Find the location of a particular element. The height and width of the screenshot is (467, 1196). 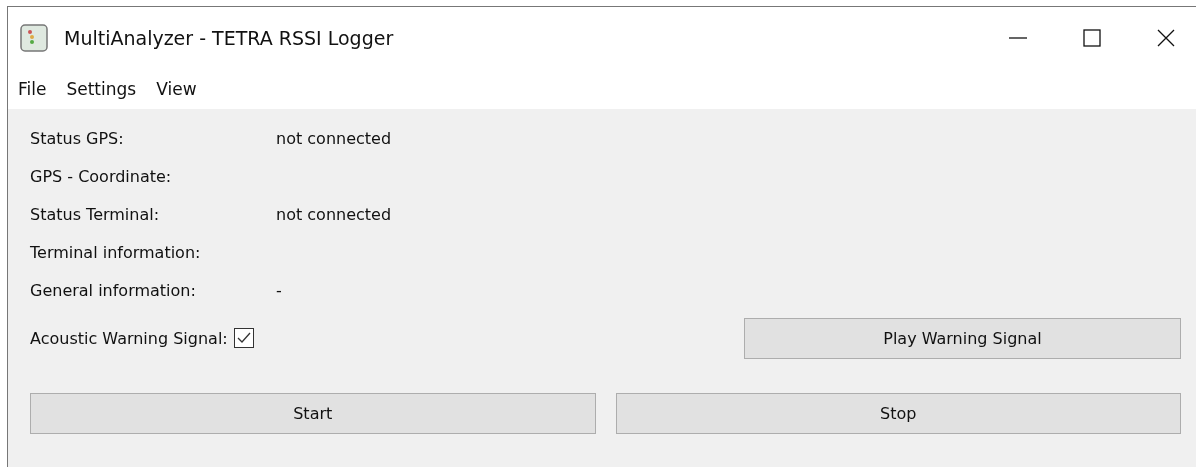

maximize-icon is located at coordinates (1092, 38).